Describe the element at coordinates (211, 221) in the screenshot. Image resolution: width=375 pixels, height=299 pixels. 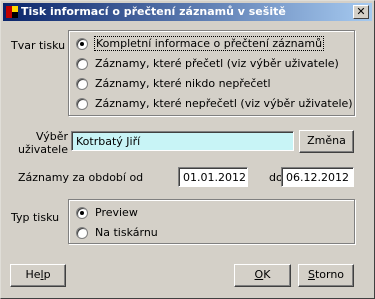
I see `output-type-group: Preview Na tiskárnu` at that location.